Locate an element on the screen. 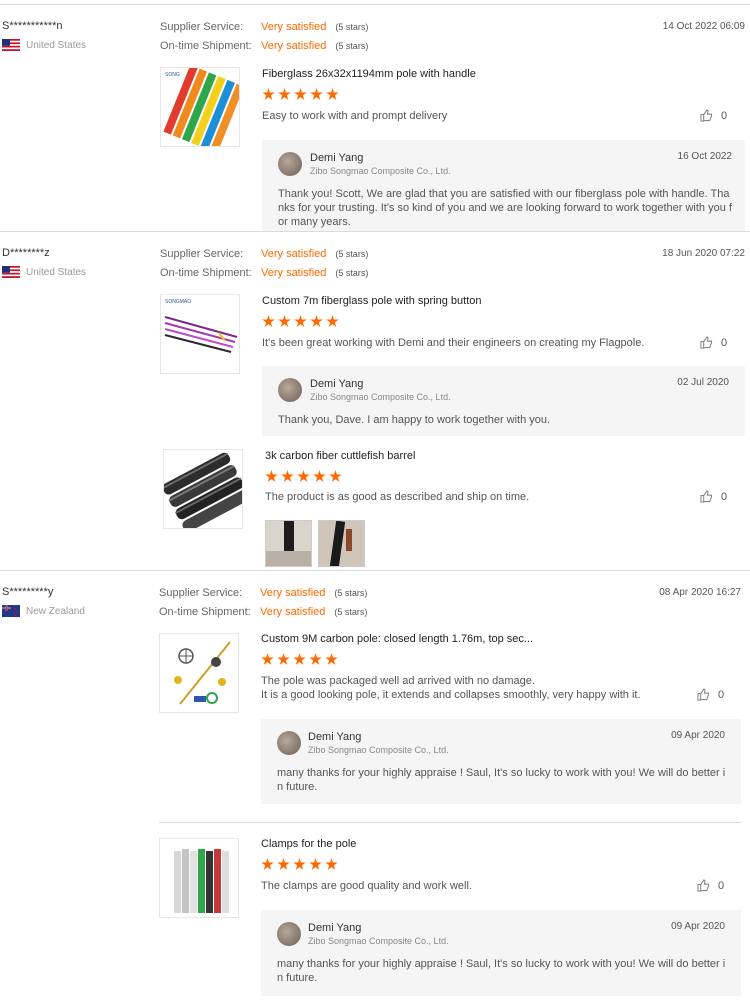 Image resolution: width=750 pixels, height=1000 pixels. product-image: SONG is located at coordinates (200, 107).